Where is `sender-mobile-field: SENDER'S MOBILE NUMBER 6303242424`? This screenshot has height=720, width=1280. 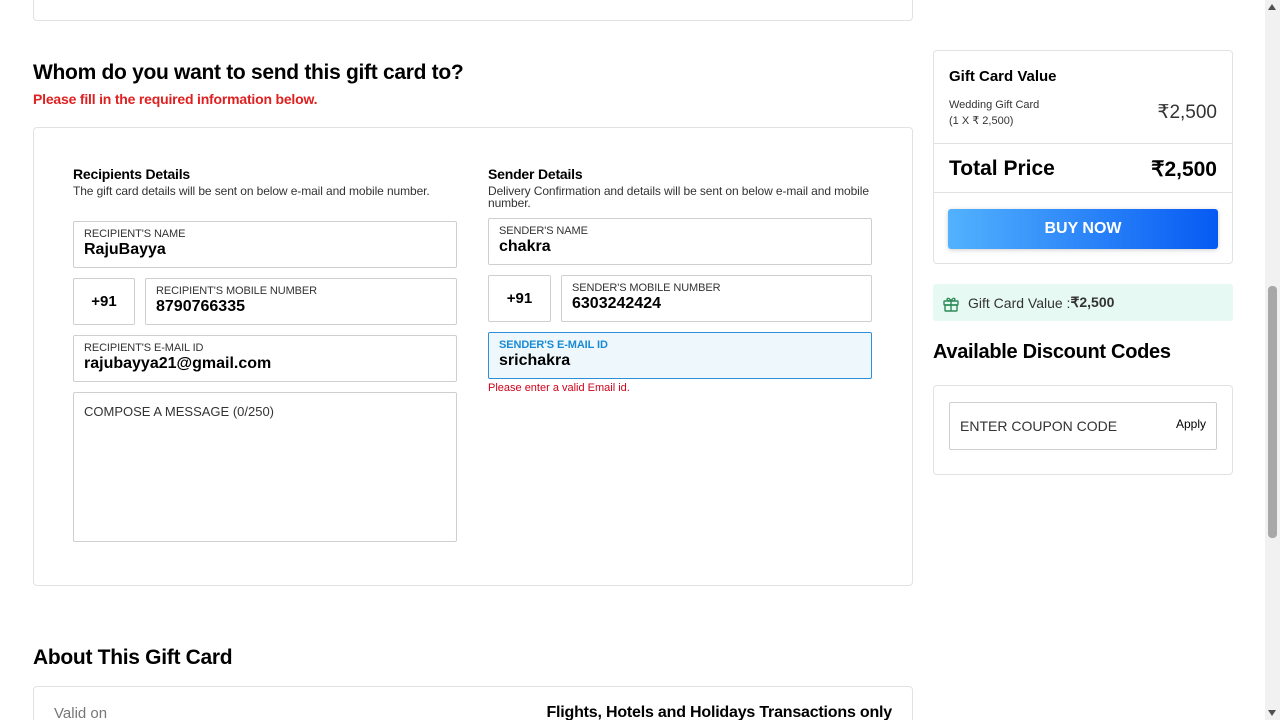
sender-mobile-field: SENDER'S MOBILE NUMBER 6303242424 is located at coordinates (716, 298).